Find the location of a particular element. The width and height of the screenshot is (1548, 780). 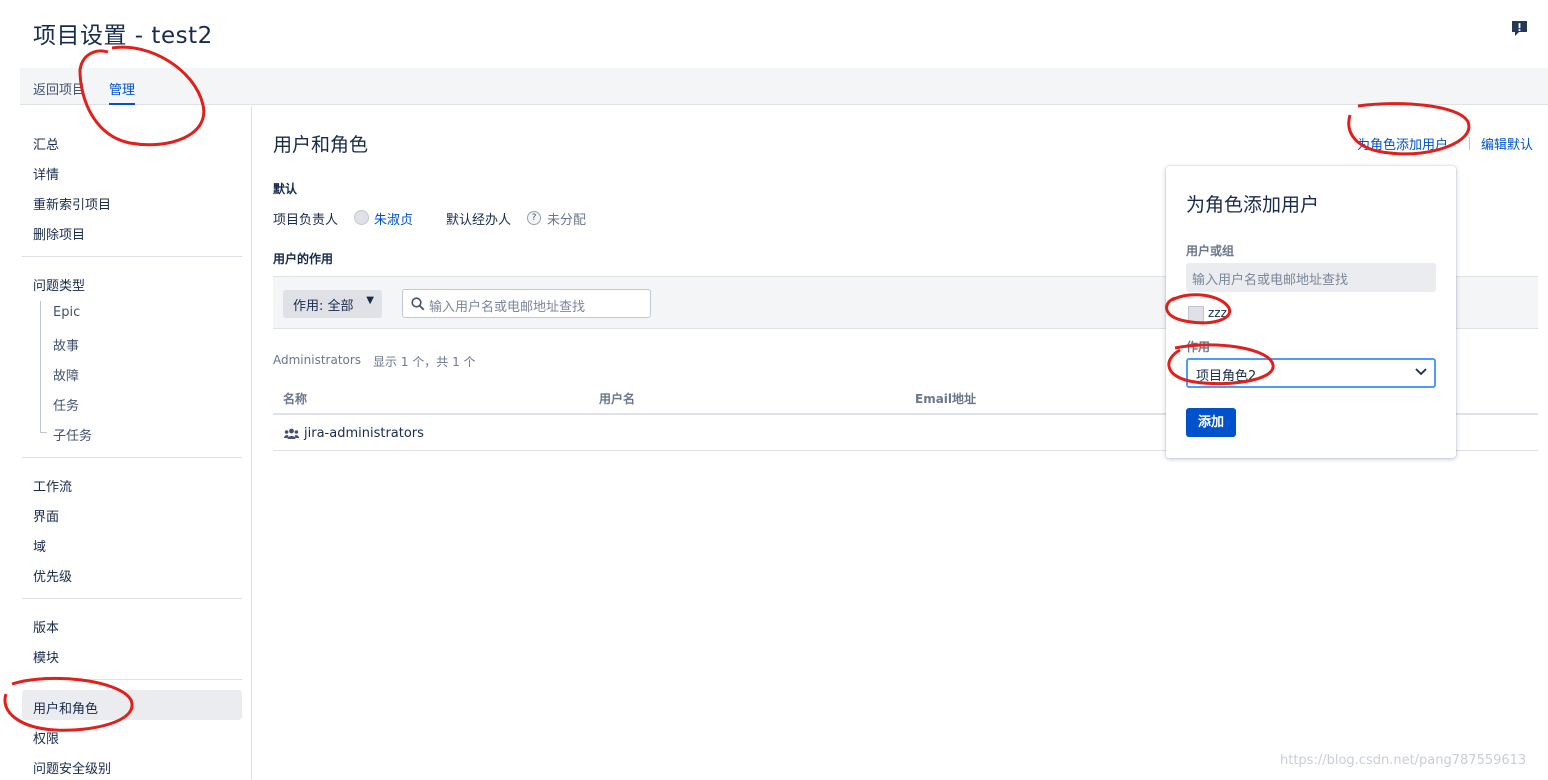

group-icon is located at coordinates (291, 433).